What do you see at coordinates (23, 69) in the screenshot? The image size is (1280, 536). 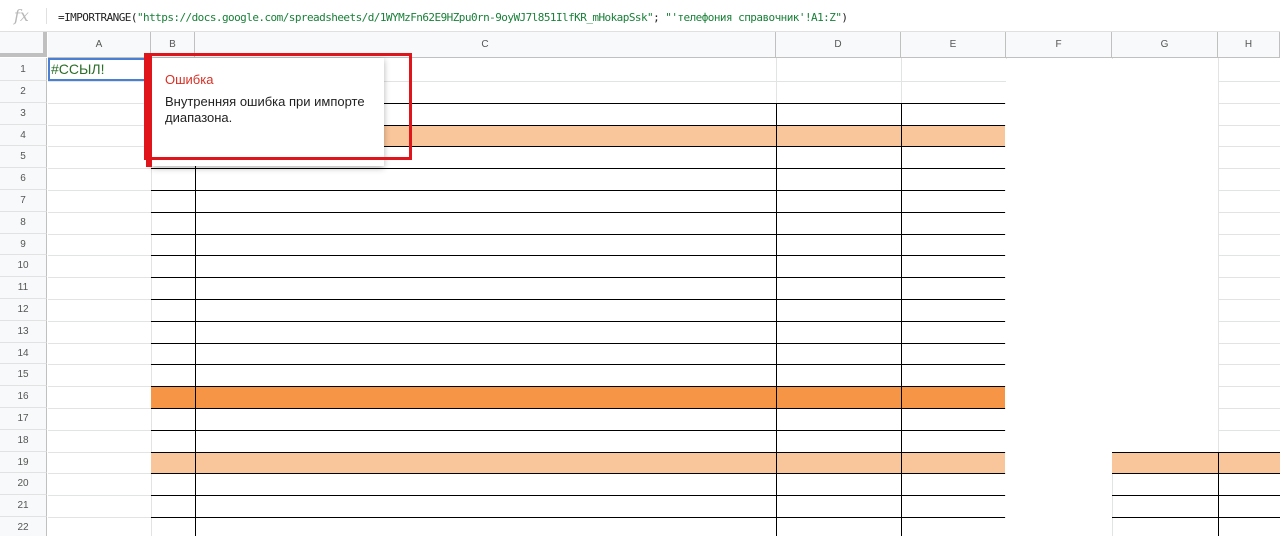 I see `row-header-1: 1` at bounding box center [23, 69].